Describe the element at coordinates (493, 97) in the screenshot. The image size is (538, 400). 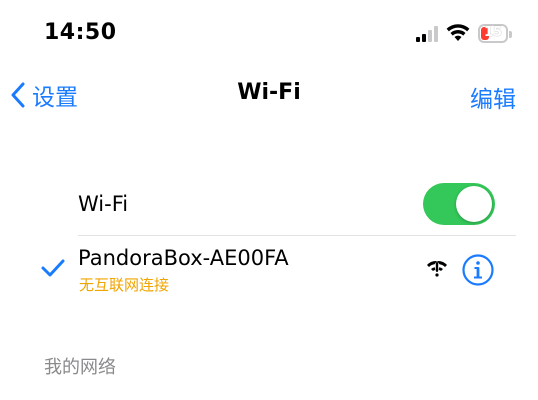
I see `edit-button: 编辑` at that location.